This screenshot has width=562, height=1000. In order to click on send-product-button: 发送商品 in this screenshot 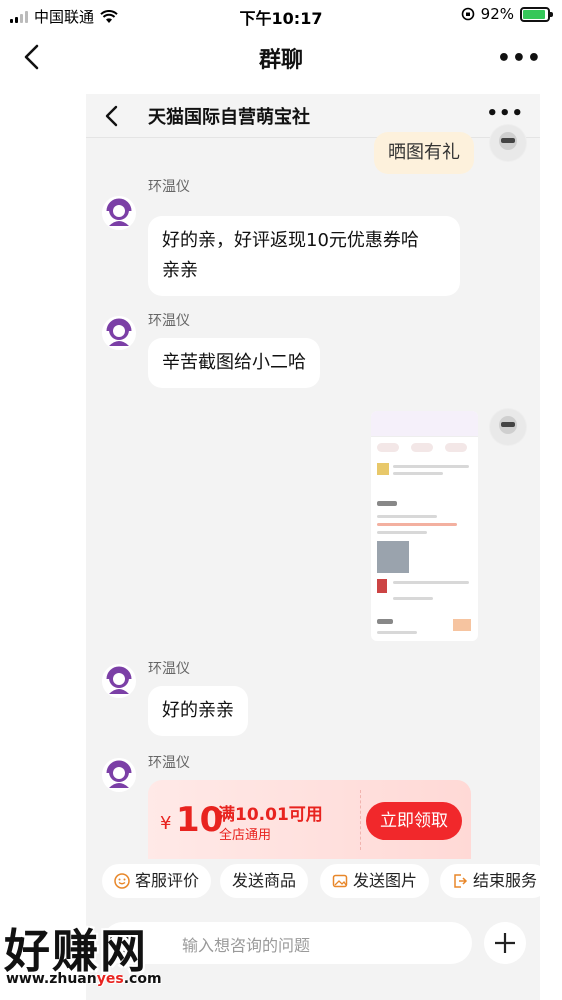, I will do `click(264, 881)`.